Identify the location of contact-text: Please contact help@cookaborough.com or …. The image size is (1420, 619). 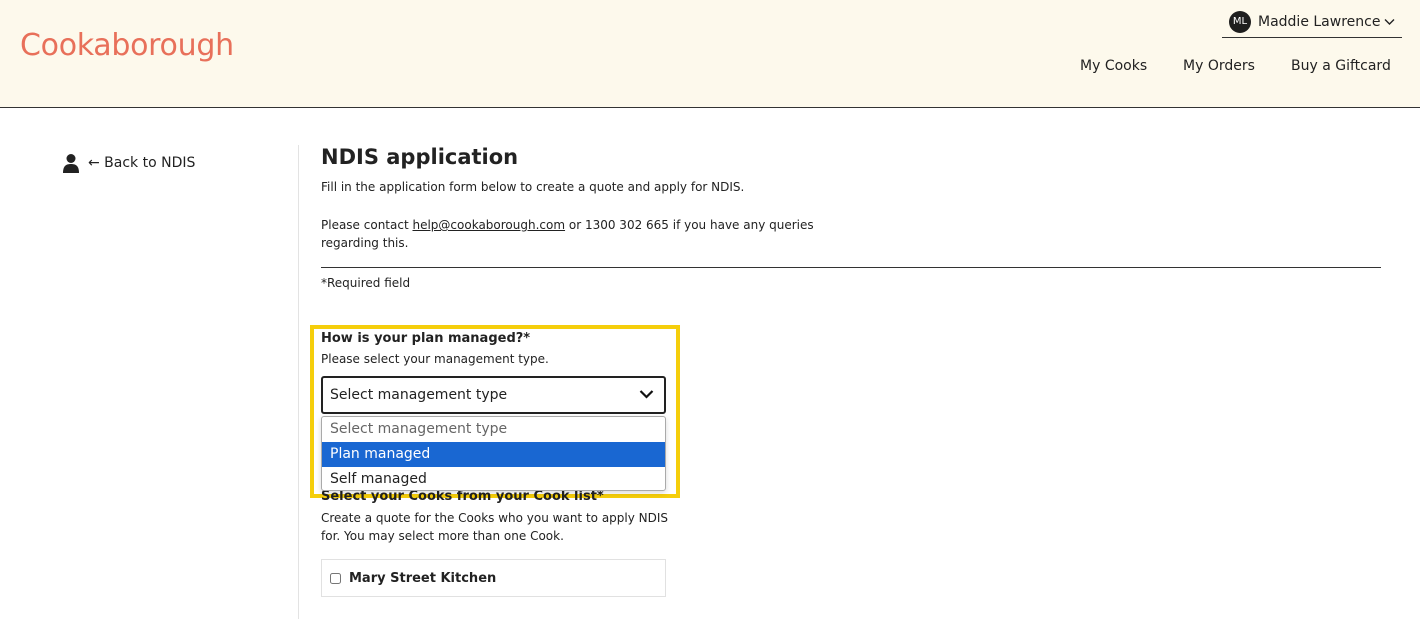
(571, 234).